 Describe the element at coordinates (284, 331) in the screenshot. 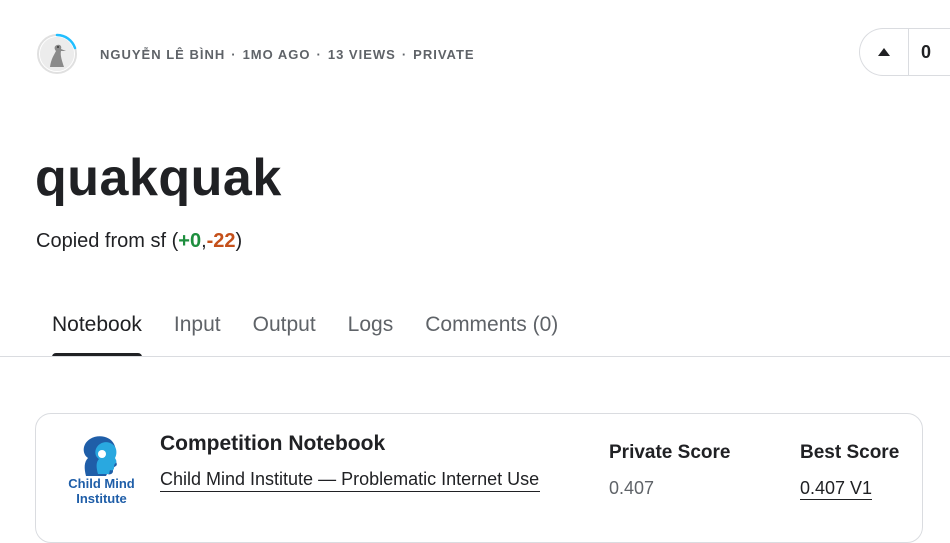

I see `tab-output: Output` at that location.